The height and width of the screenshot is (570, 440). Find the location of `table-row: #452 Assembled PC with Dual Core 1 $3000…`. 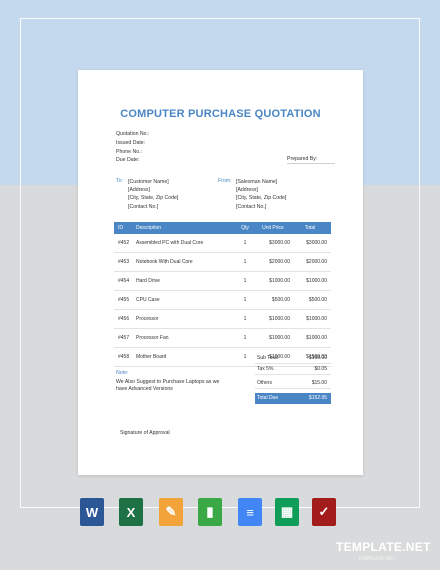

table-row: #452 Assembled PC with Dual Core 1 $3000… is located at coordinates (222, 243).